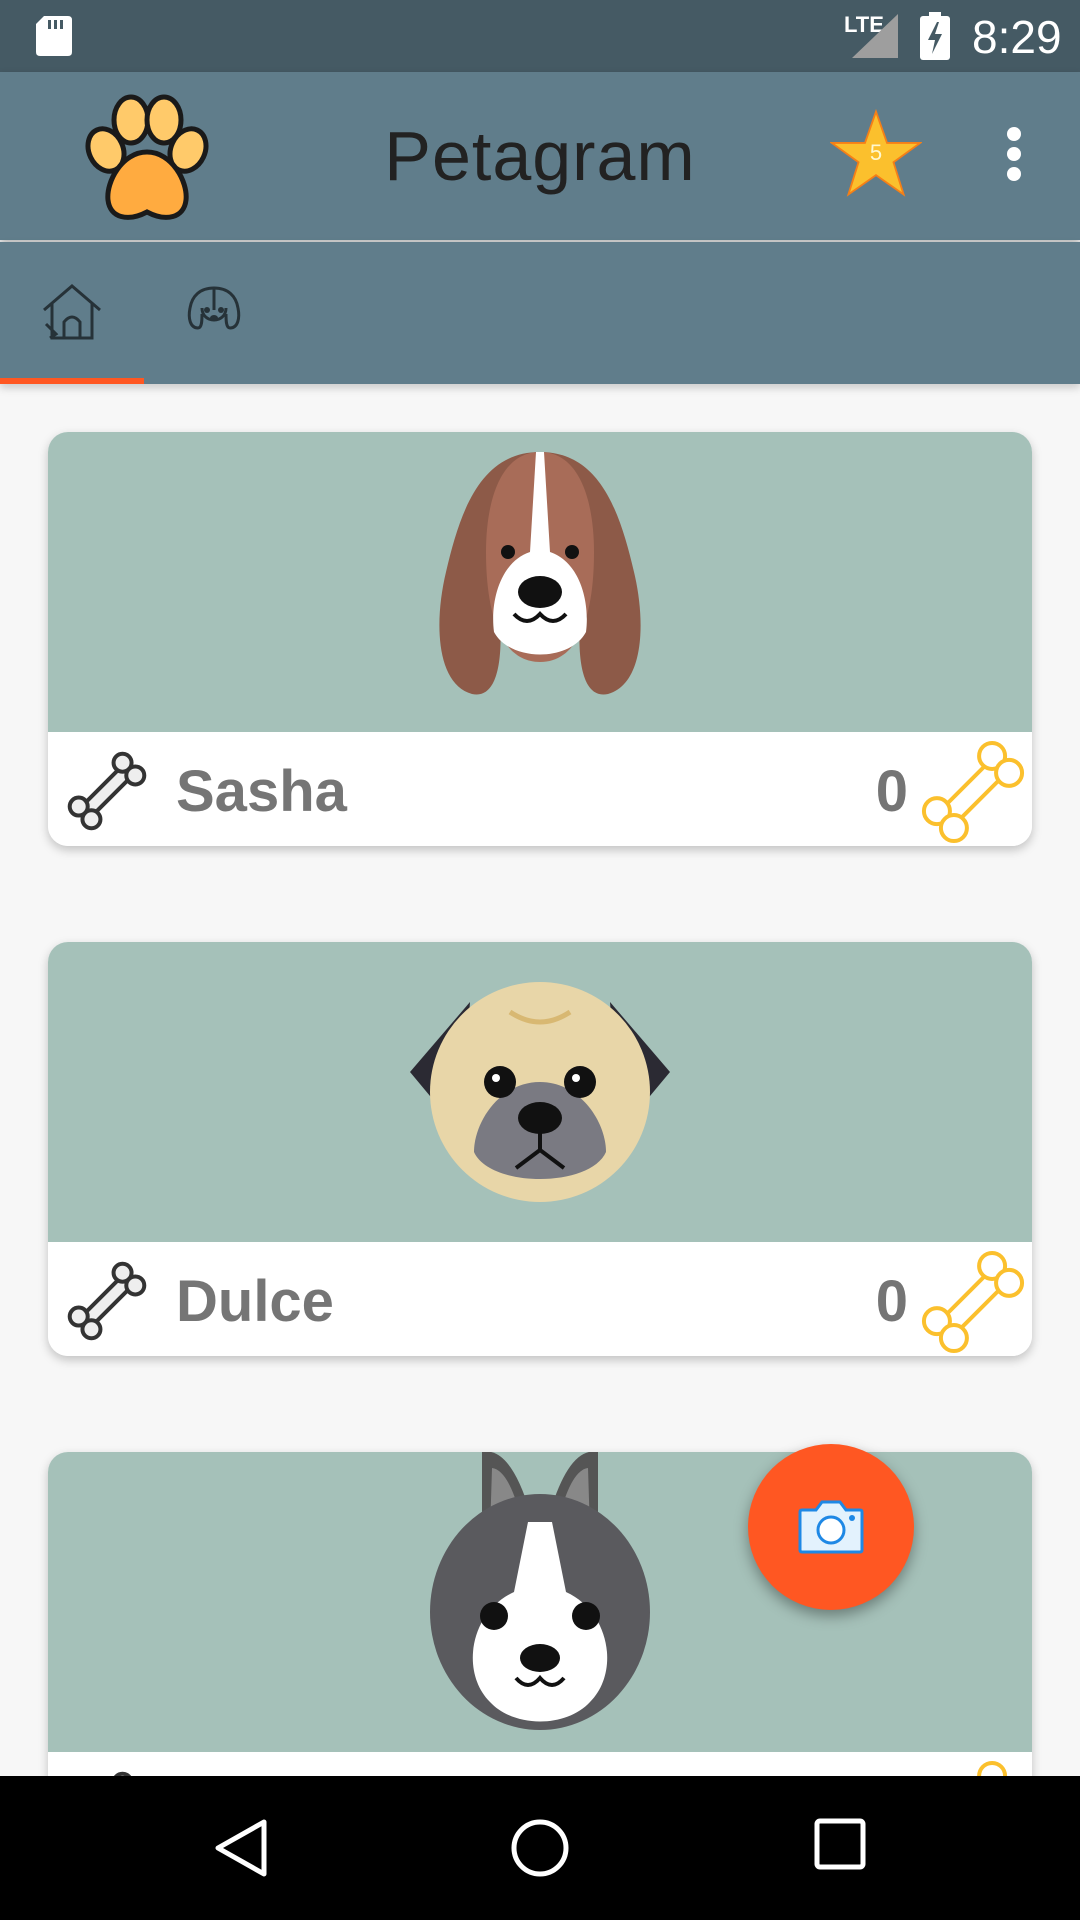 Image resolution: width=1080 pixels, height=1920 pixels. I want to click on pug-avatar, so click(540, 1092).